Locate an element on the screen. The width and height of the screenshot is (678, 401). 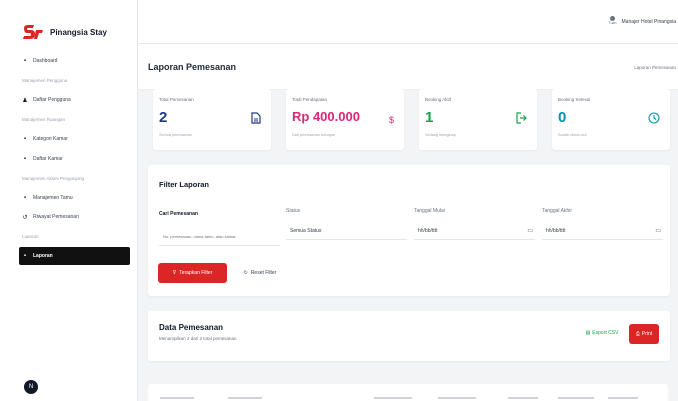
apply-filter-button: ⊽ Terapkan Filter is located at coordinates (192, 273).